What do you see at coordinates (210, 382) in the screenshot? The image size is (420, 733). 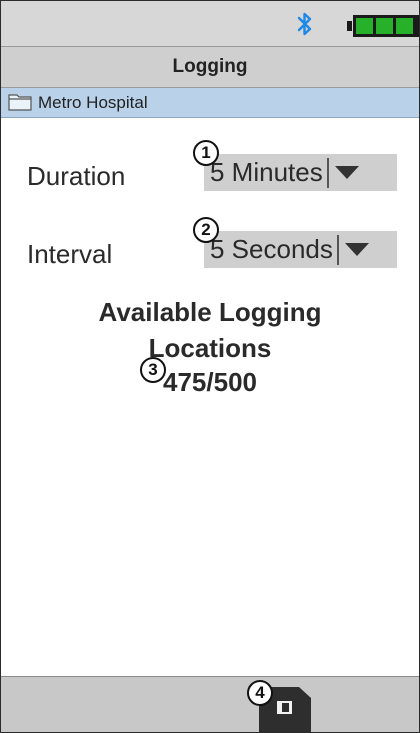 I see `available-locations-count: 475/500` at bounding box center [210, 382].